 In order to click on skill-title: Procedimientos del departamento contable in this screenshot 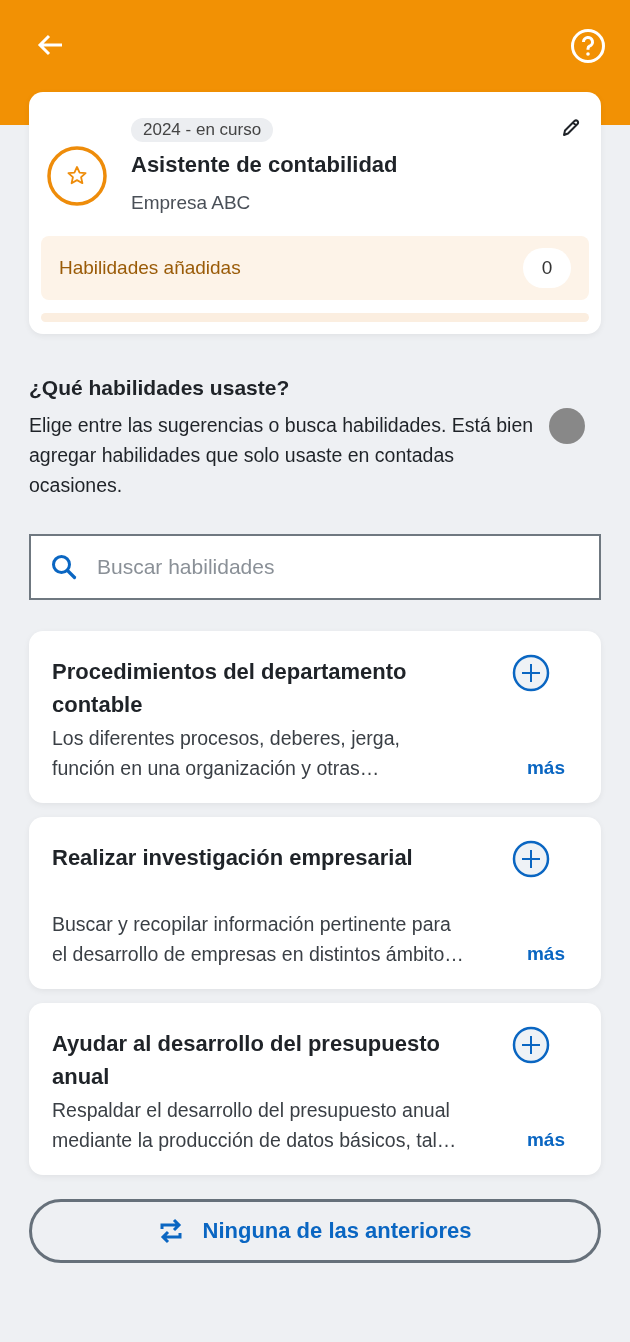, I will do `click(230, 688)`.